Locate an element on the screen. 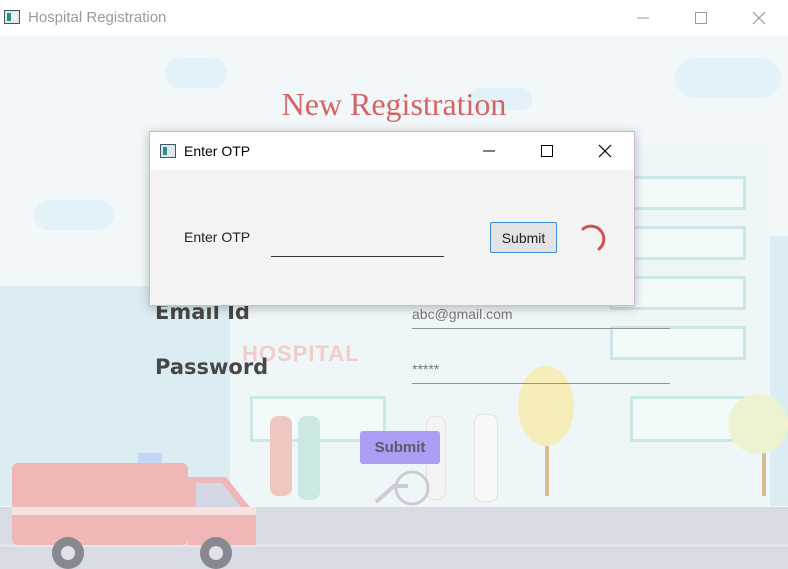  minimize-button is located at coordinates (643, 18).